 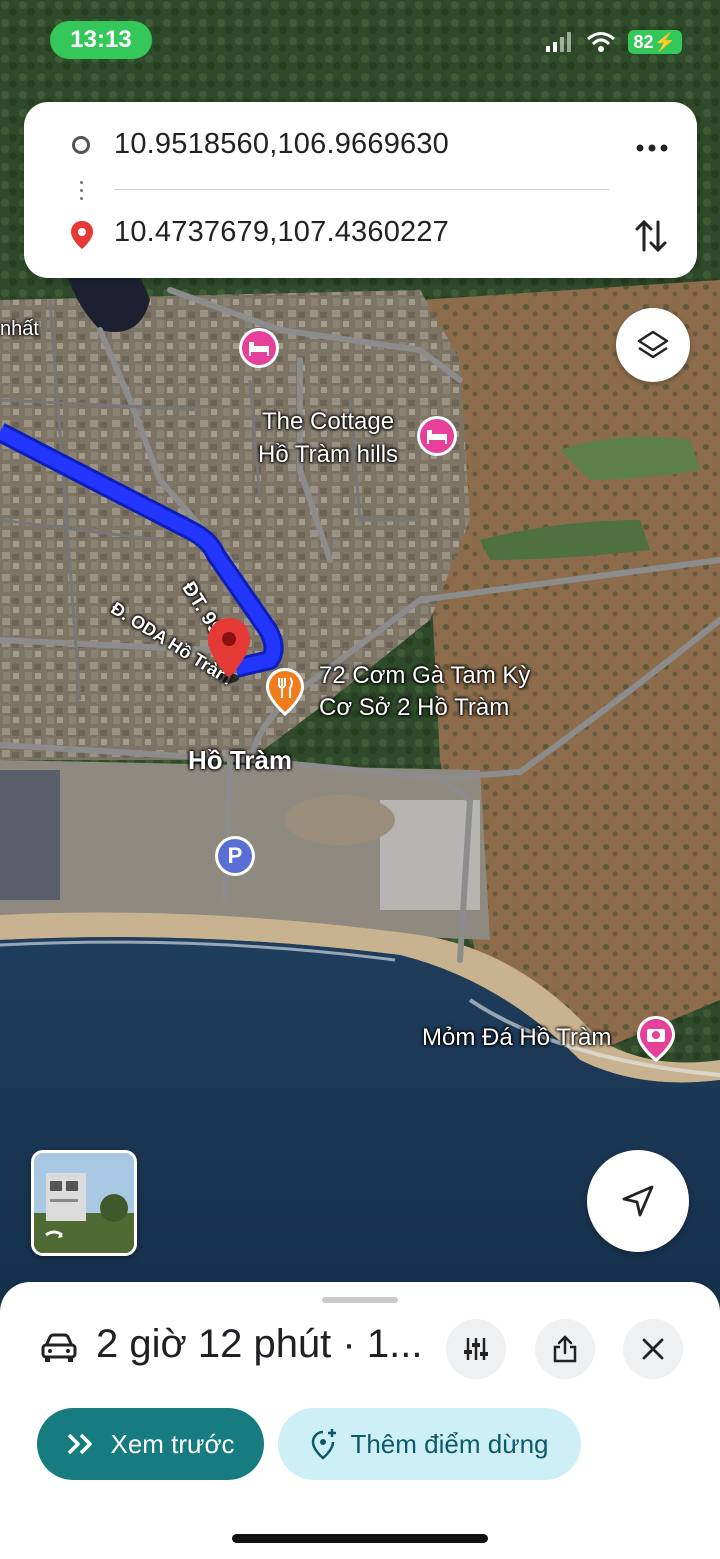 What do you see at coordinates (517, 1037) in the screenshot?
I see `map-label-mom-da: Mỏm Đá Hồ Tràm` at bounding box center [517, 1037].